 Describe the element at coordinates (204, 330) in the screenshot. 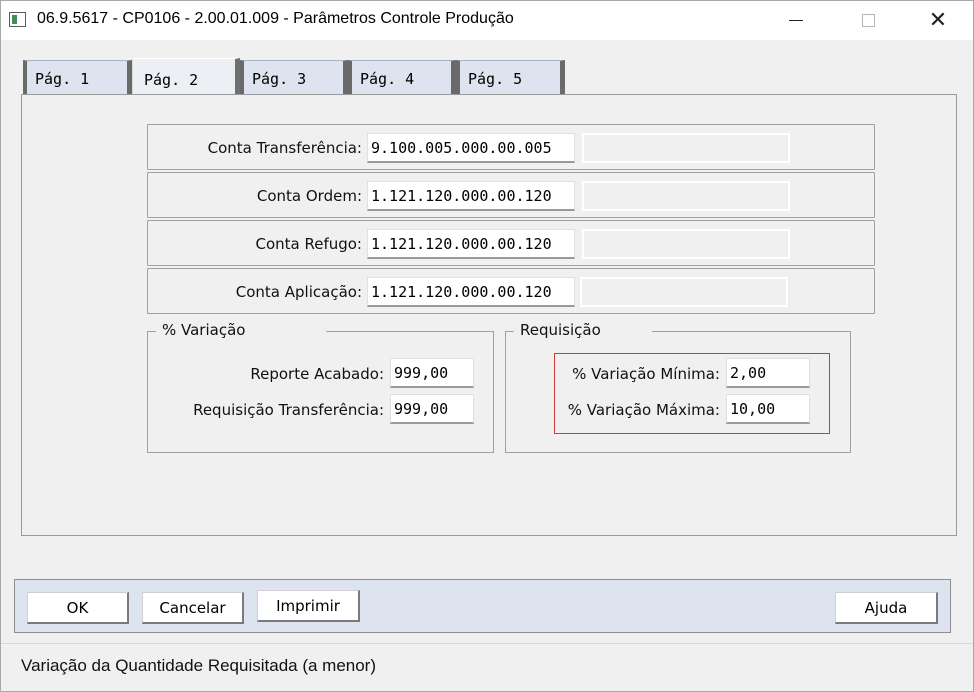

I see `variacao-group-title: % Variação` at that location.